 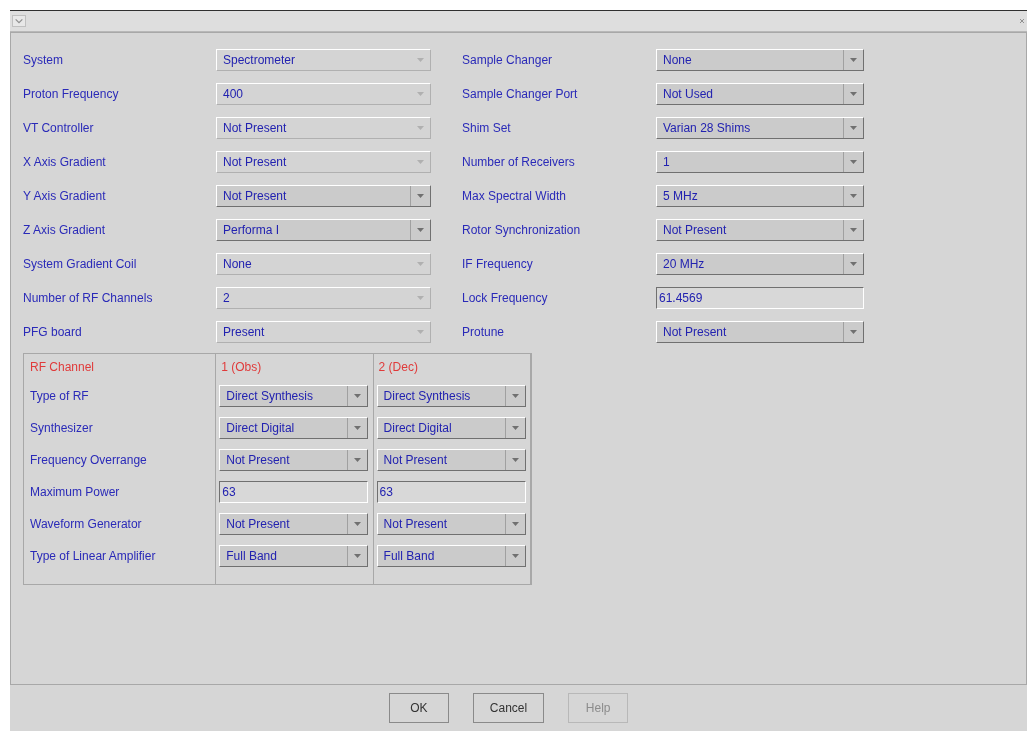 What do you see at coordinates (760, 94) in the screenshot?
I see `dropdown: Not Used` at bounding box center [760, 94].